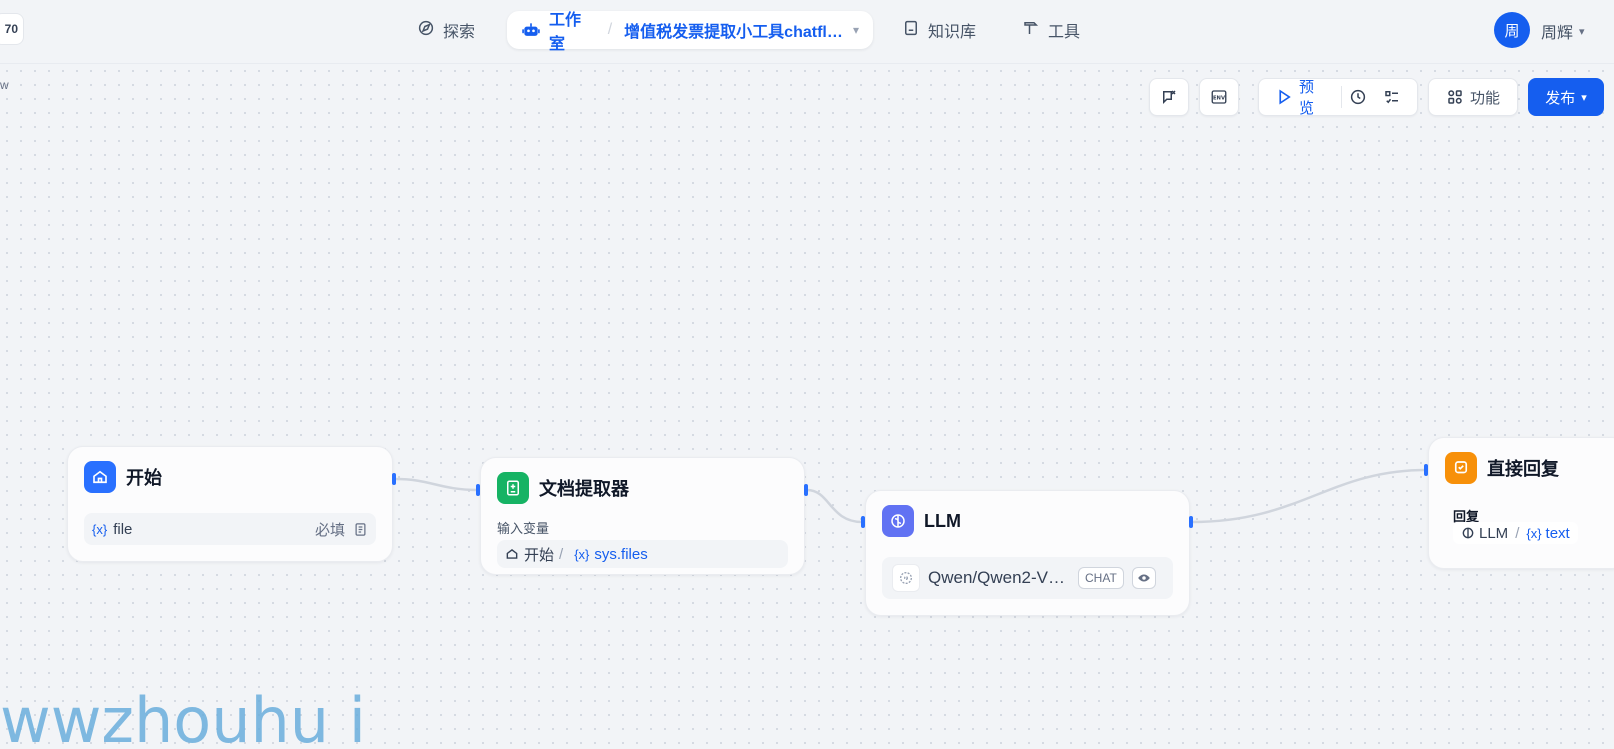  I want to click on user-name-label: 周辉, so click(1557, 33).